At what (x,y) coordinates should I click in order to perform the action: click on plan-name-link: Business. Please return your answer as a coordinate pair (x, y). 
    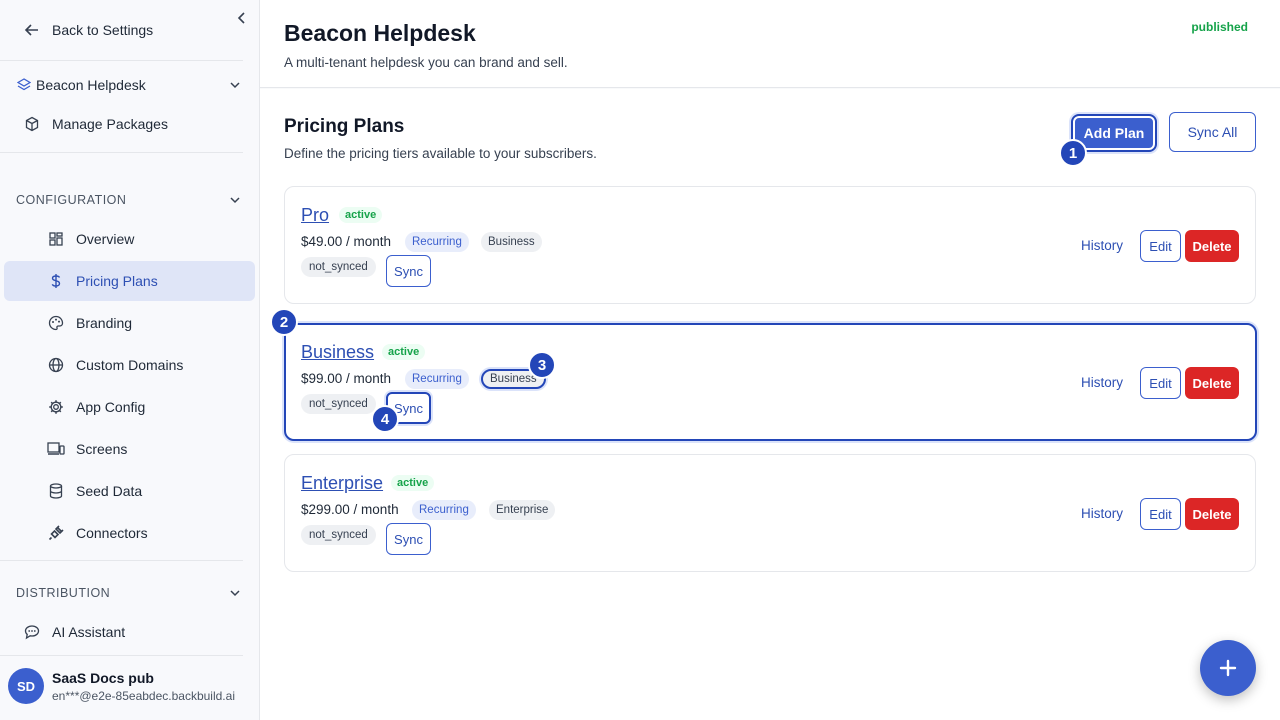
    Looking at the image, I should click on (337, 352).